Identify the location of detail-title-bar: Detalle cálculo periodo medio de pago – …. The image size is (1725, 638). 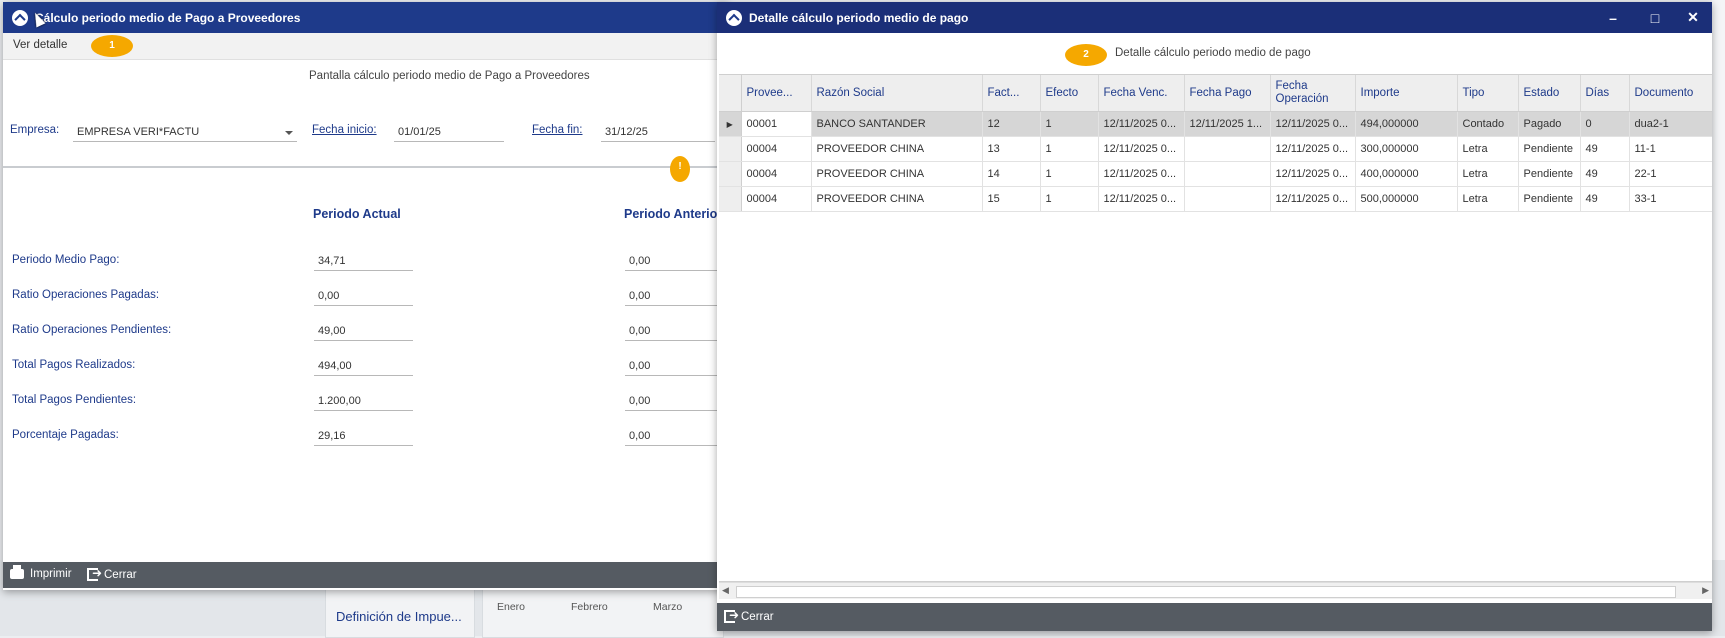
(1214, 17).